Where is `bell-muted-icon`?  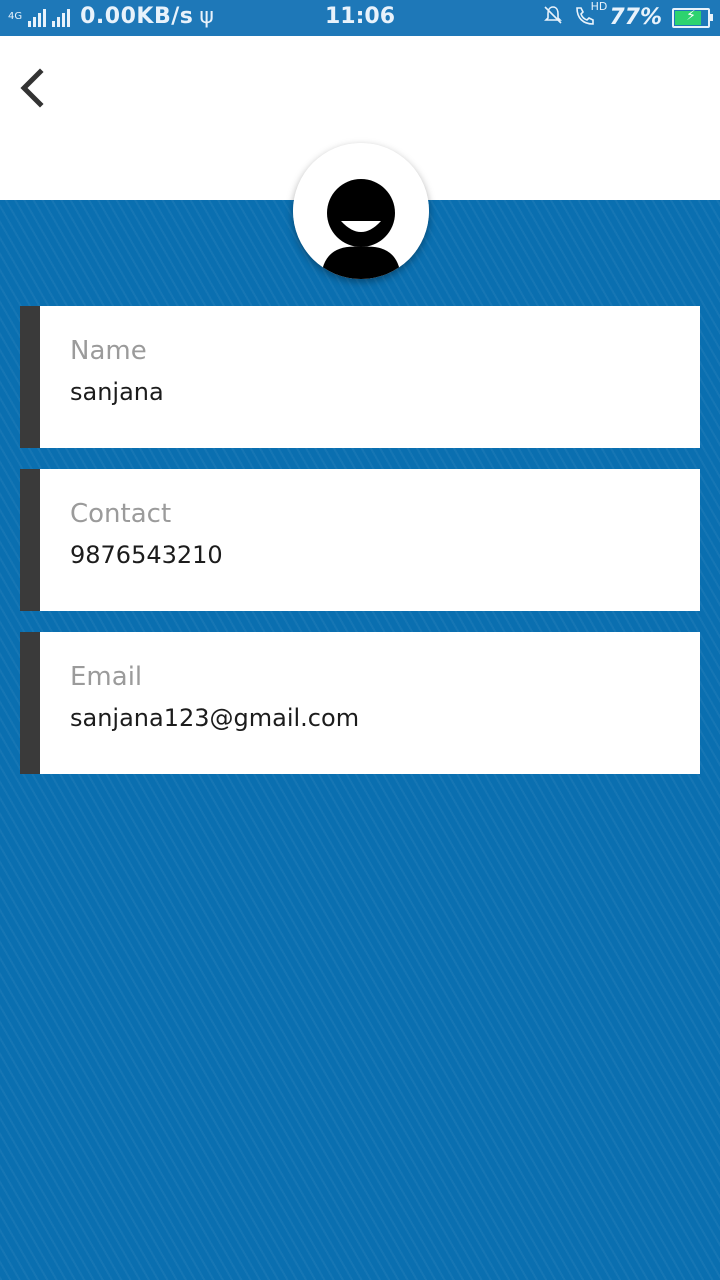 bell-muted-icon is located at coordinates (553, 17).